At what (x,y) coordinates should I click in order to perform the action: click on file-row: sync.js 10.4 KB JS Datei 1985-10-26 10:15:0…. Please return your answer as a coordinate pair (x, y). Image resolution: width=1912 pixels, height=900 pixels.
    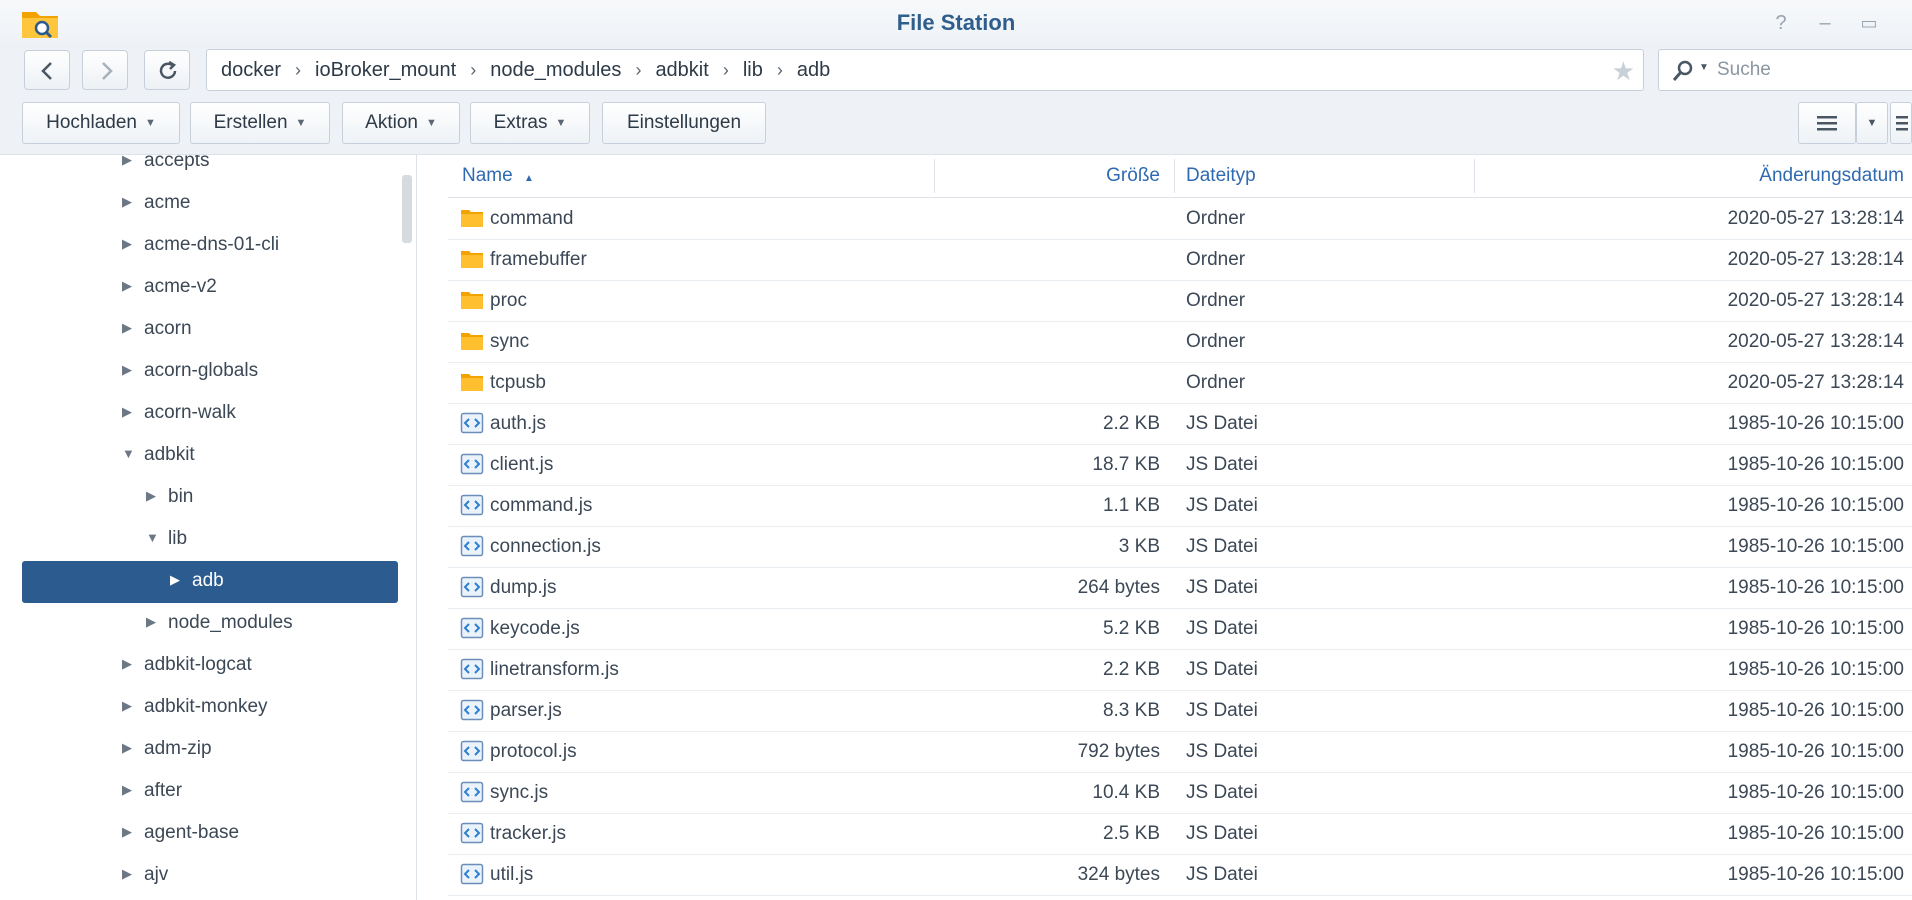
    Looking at the image, I should click on (1180, 793).